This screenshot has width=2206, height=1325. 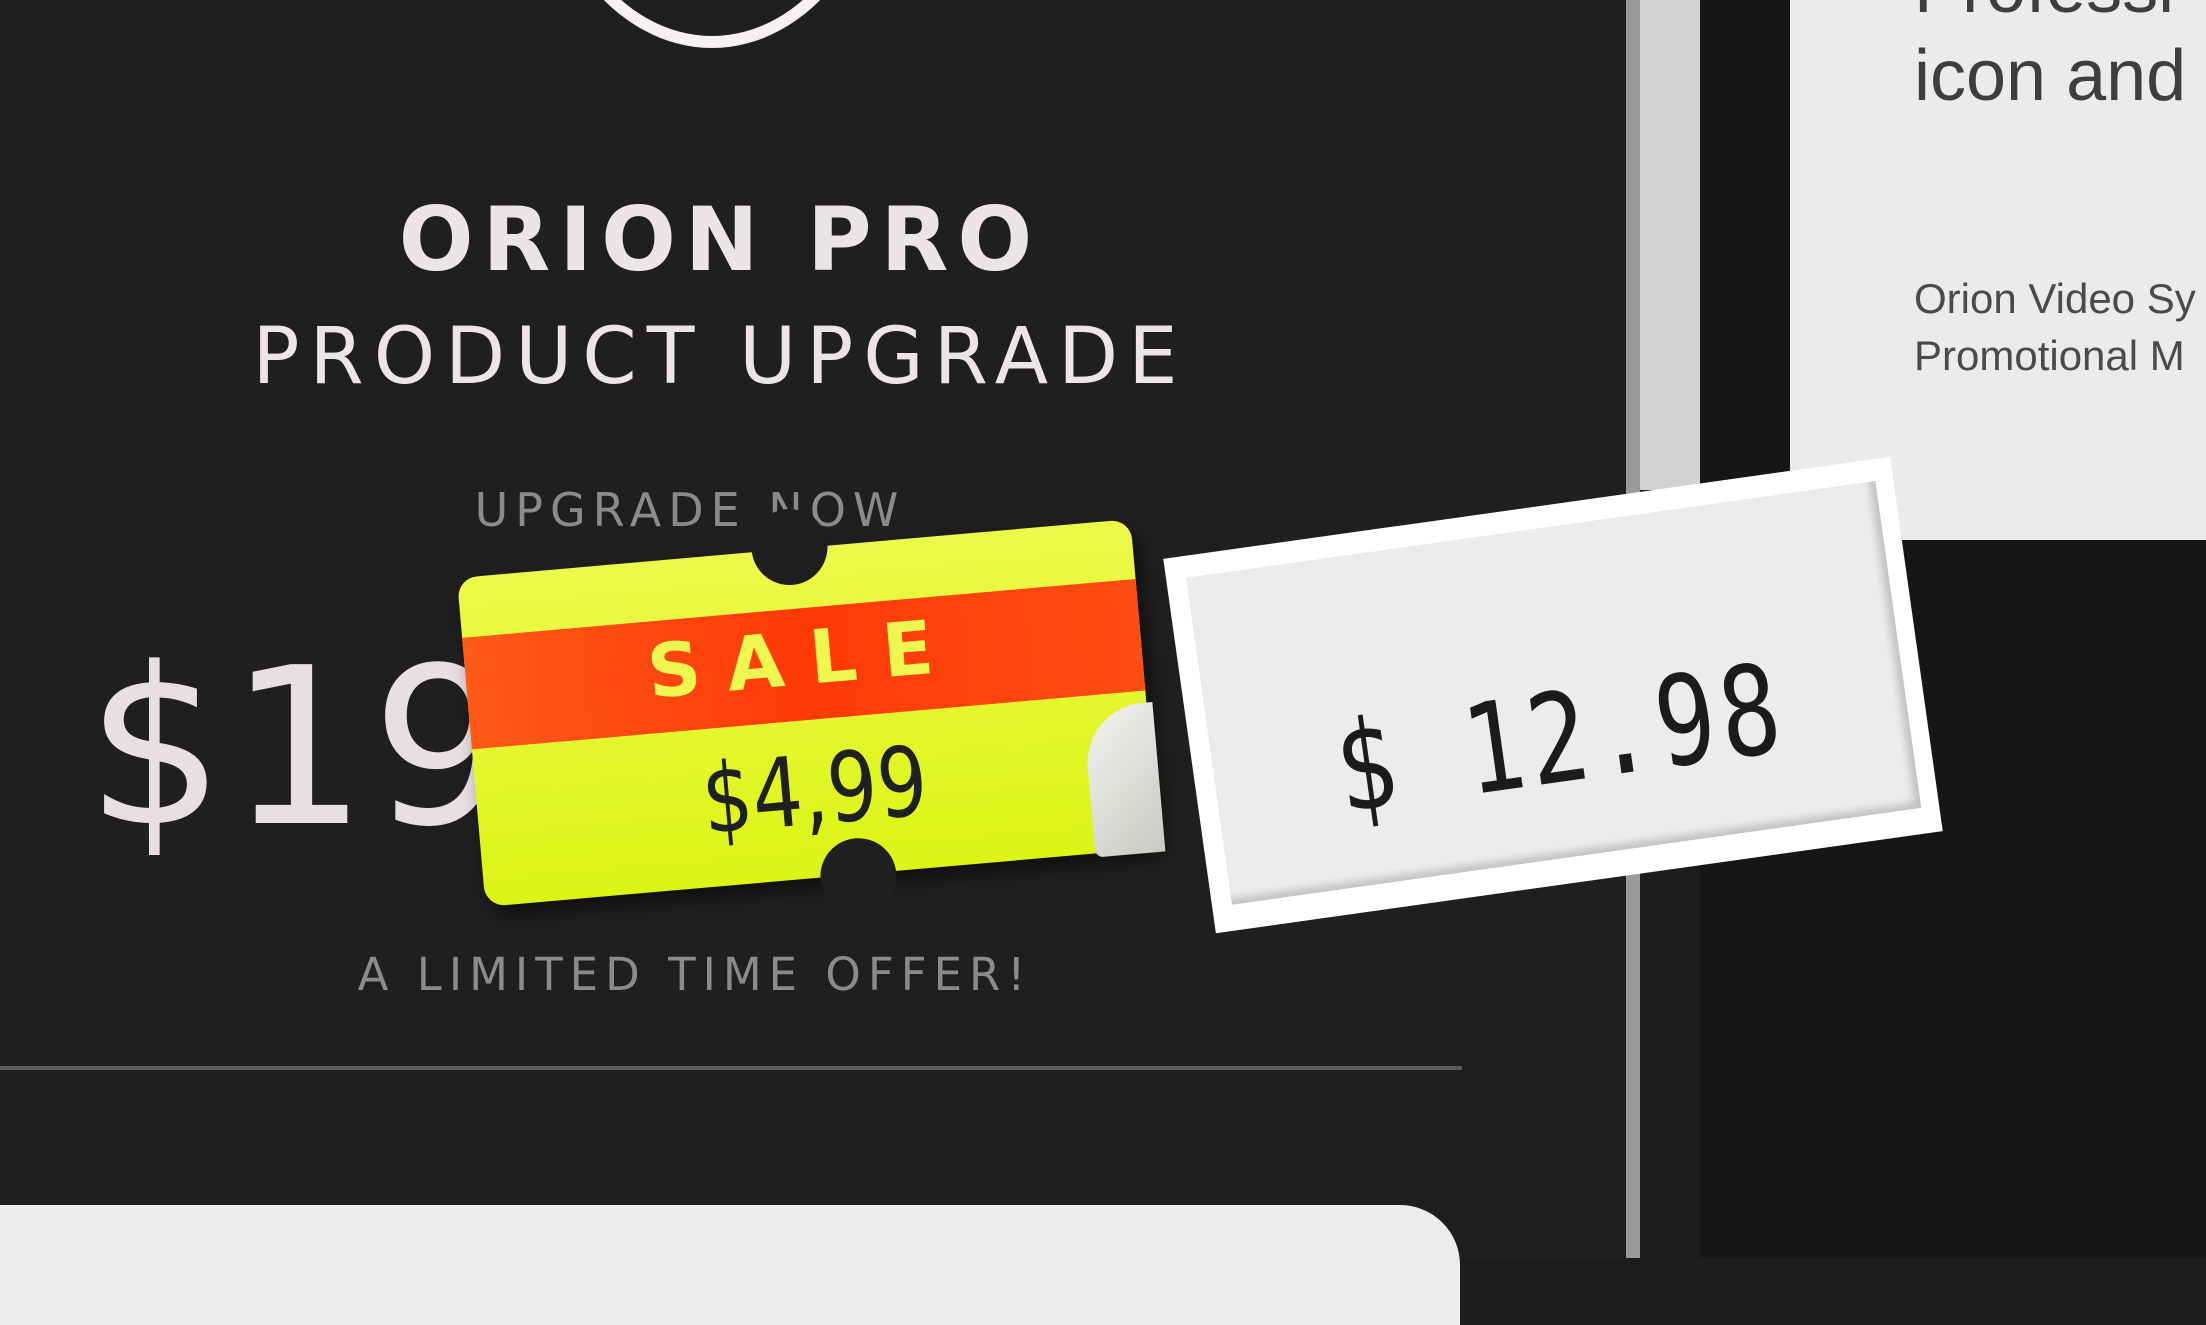 What do you see at coordinates (720, 357) in the screenshot?
I see `product-subtitle: PRODUCT UPGRADE` at bounding box center [720, 357].